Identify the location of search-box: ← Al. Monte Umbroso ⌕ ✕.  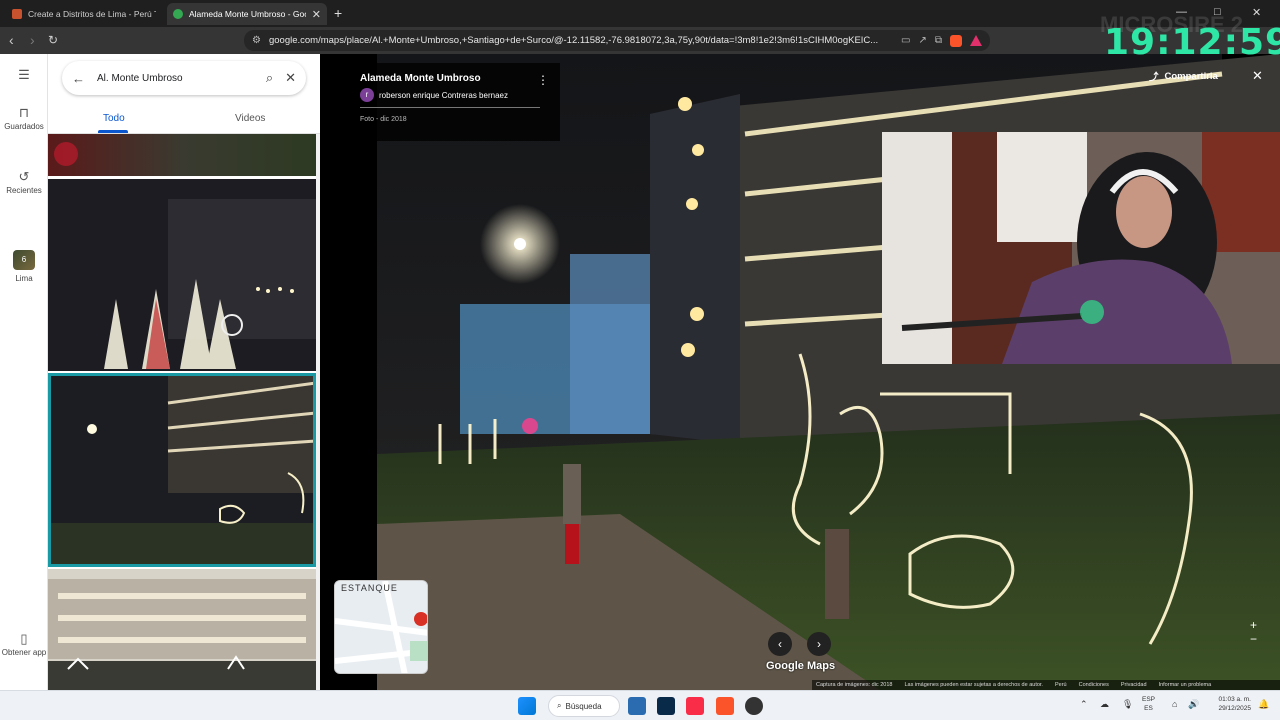
(184, 78).